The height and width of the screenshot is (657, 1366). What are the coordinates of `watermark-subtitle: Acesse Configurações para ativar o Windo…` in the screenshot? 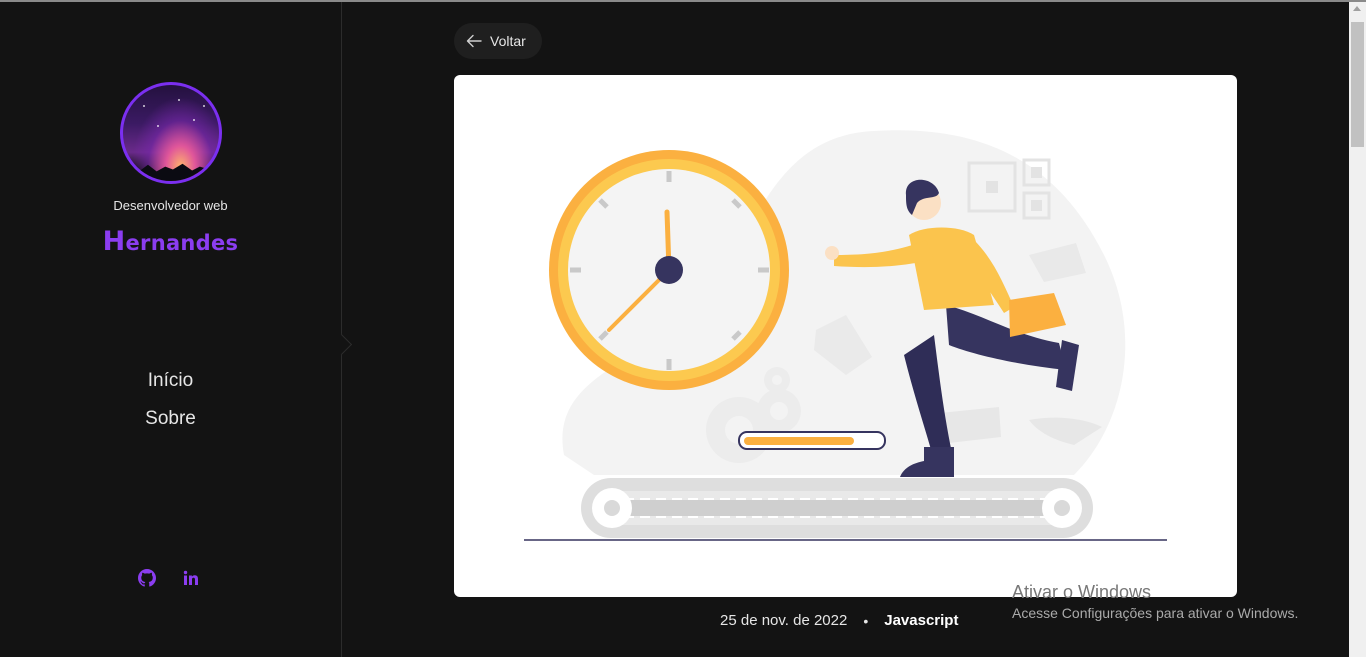 It's located at (1155, 613).